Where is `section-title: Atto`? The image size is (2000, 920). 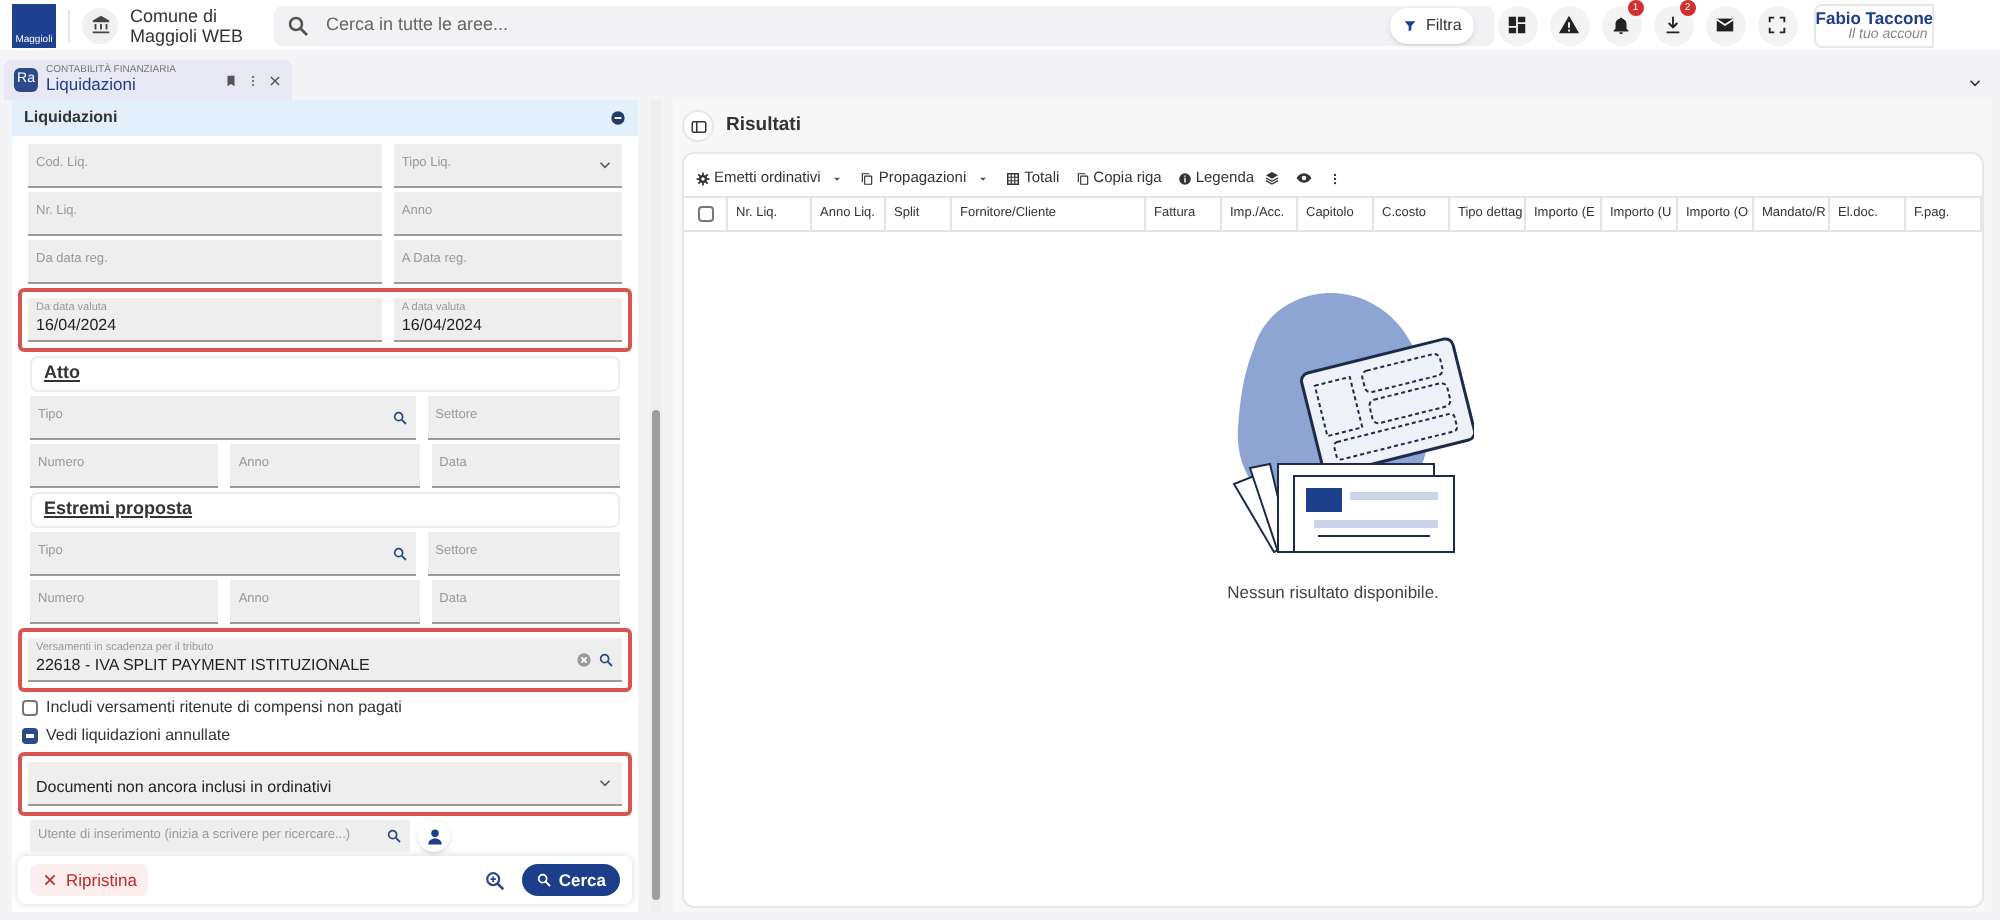 section-title: Atto is located at coordinates (62, 373).